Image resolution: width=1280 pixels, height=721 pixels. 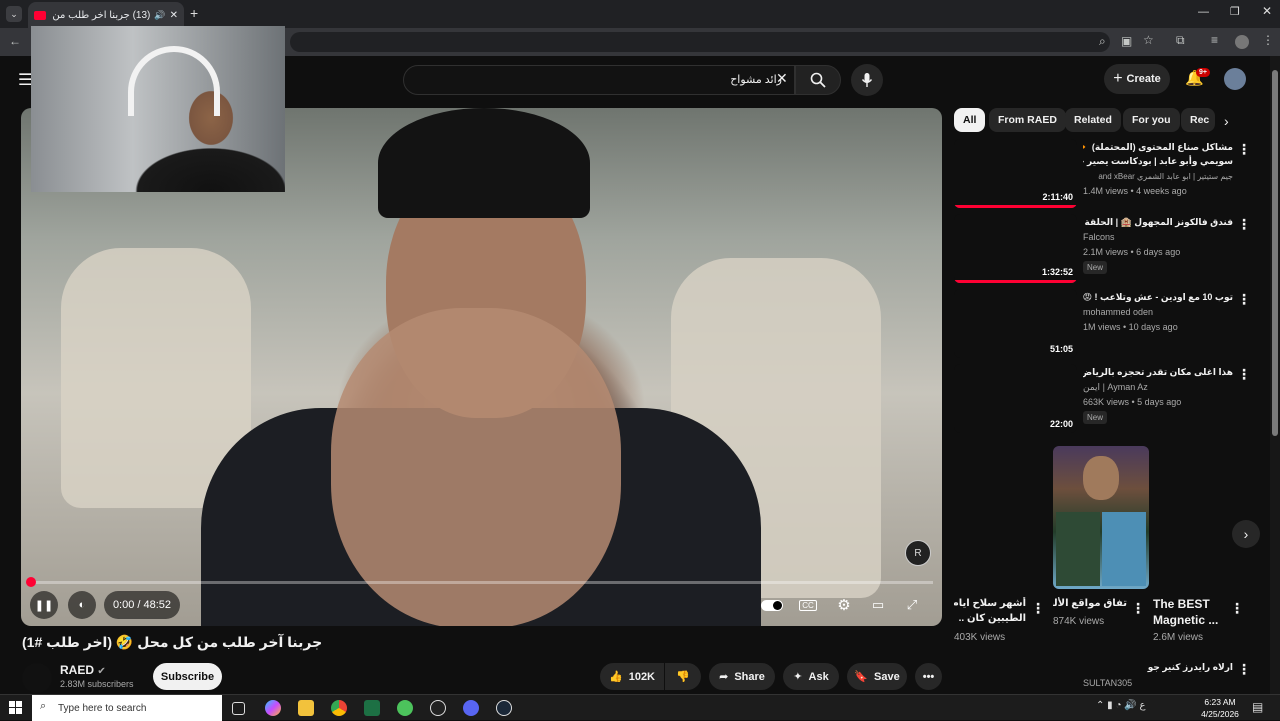 What do you see at coordinates (40, 15) in the screenshot?
I see `youtube-favicon-icon` at bounding box center [40, 15].